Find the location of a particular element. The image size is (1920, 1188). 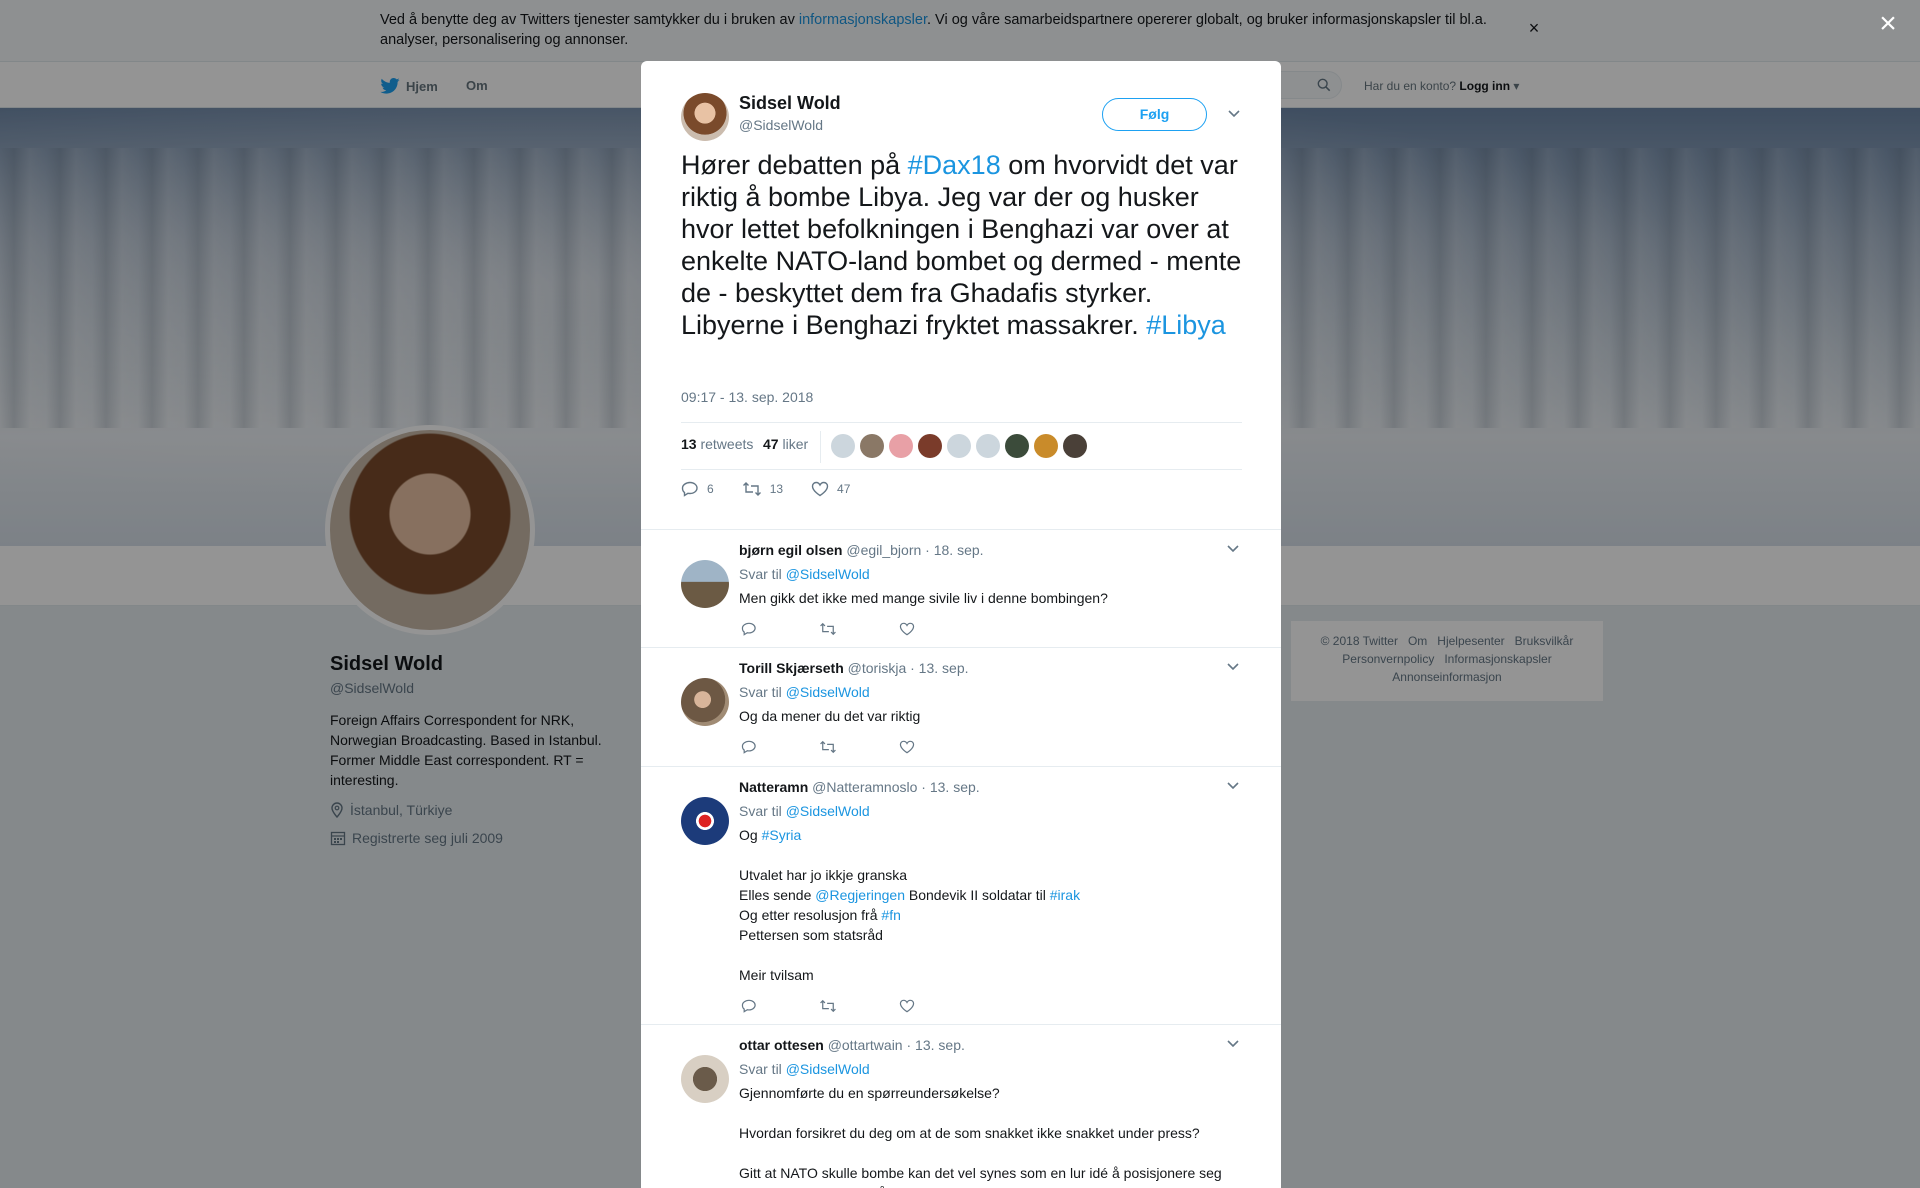

hashtag-fn: #fn is located at coordinates (890, 915).